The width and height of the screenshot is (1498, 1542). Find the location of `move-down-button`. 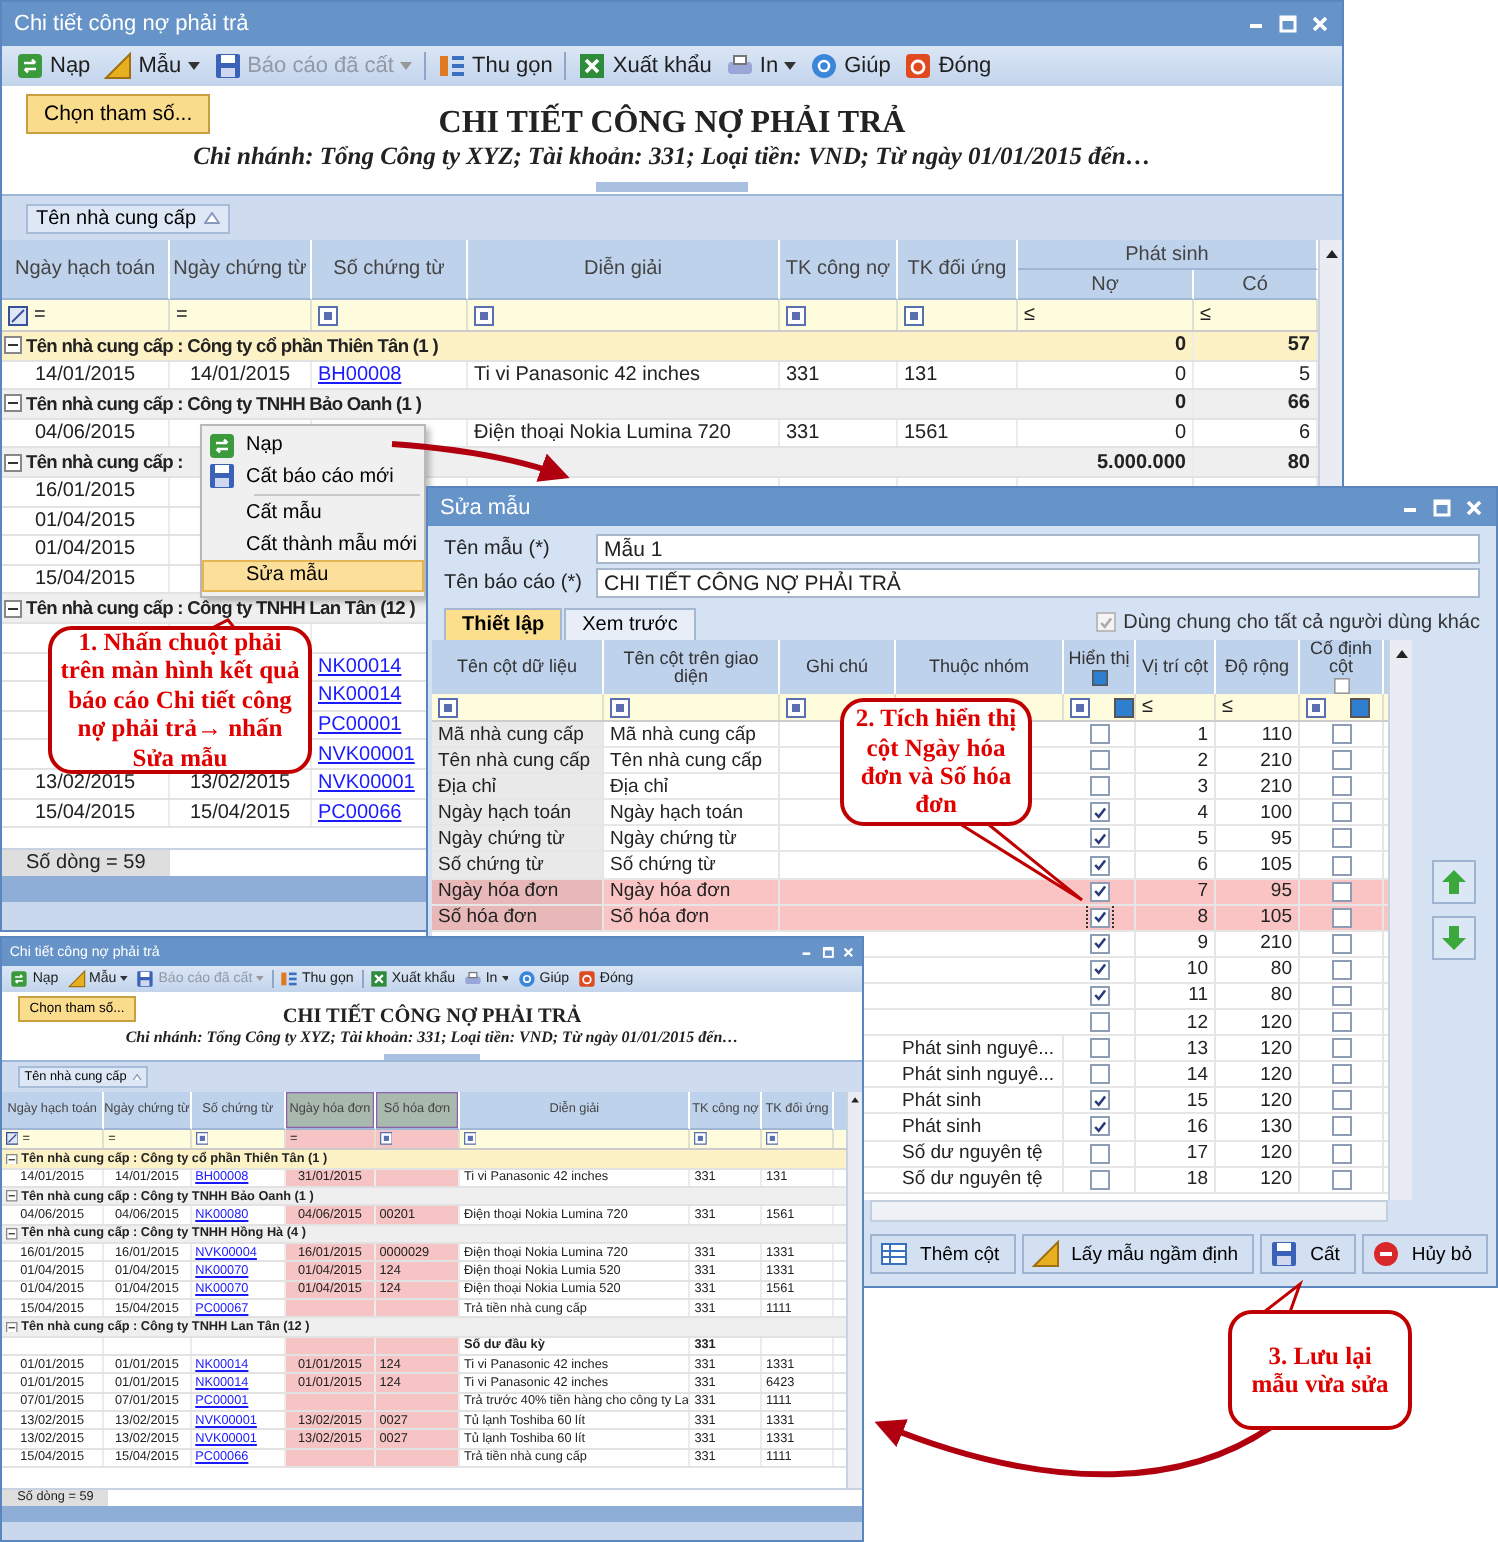

move-down-button is located at coordinates (1454, 938).